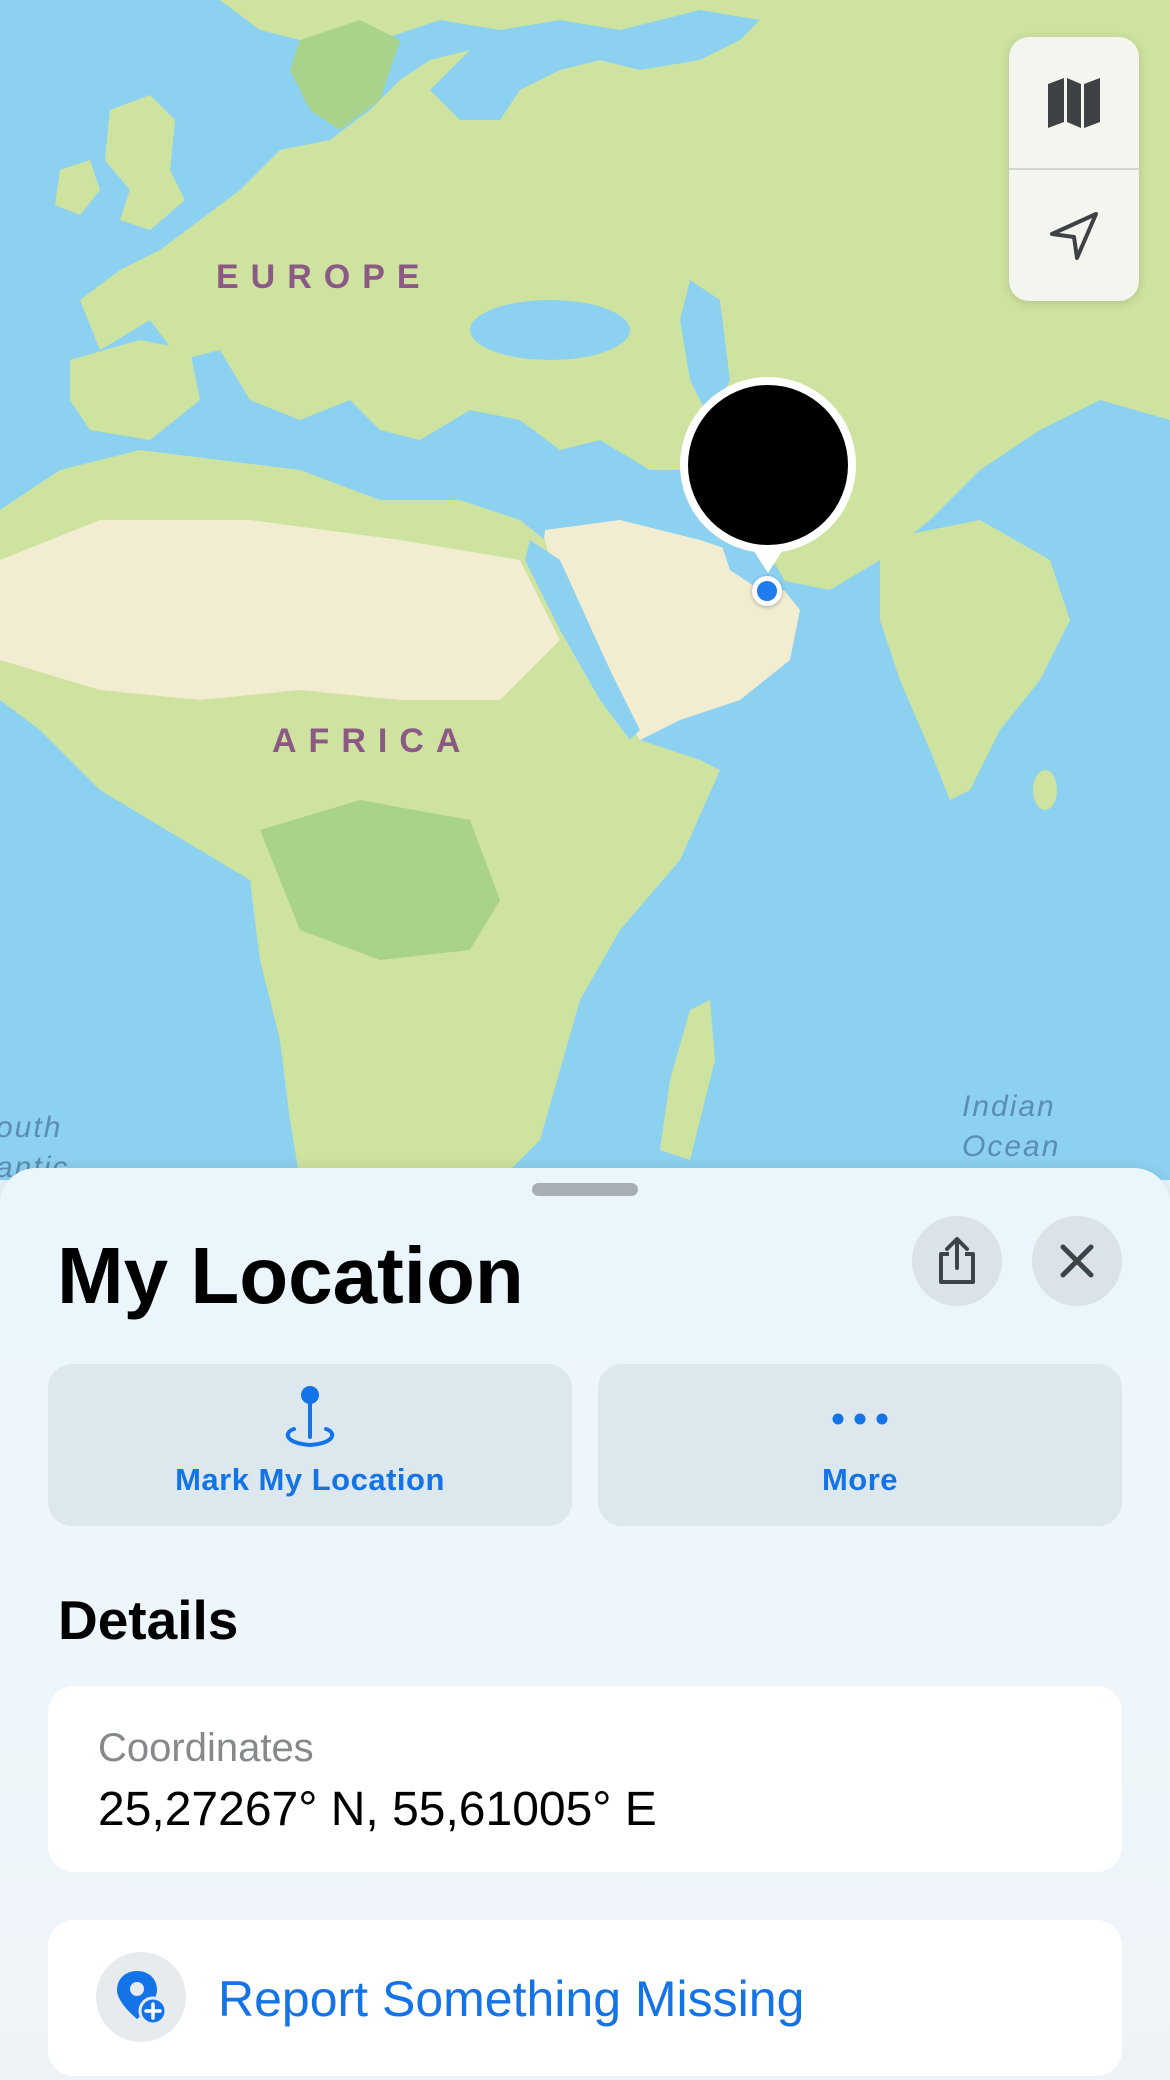 Image resolution: width=1170 pixels, height=2080 pixels. I want to click on coordinates-label: Coordinates, so click(206, 1748).